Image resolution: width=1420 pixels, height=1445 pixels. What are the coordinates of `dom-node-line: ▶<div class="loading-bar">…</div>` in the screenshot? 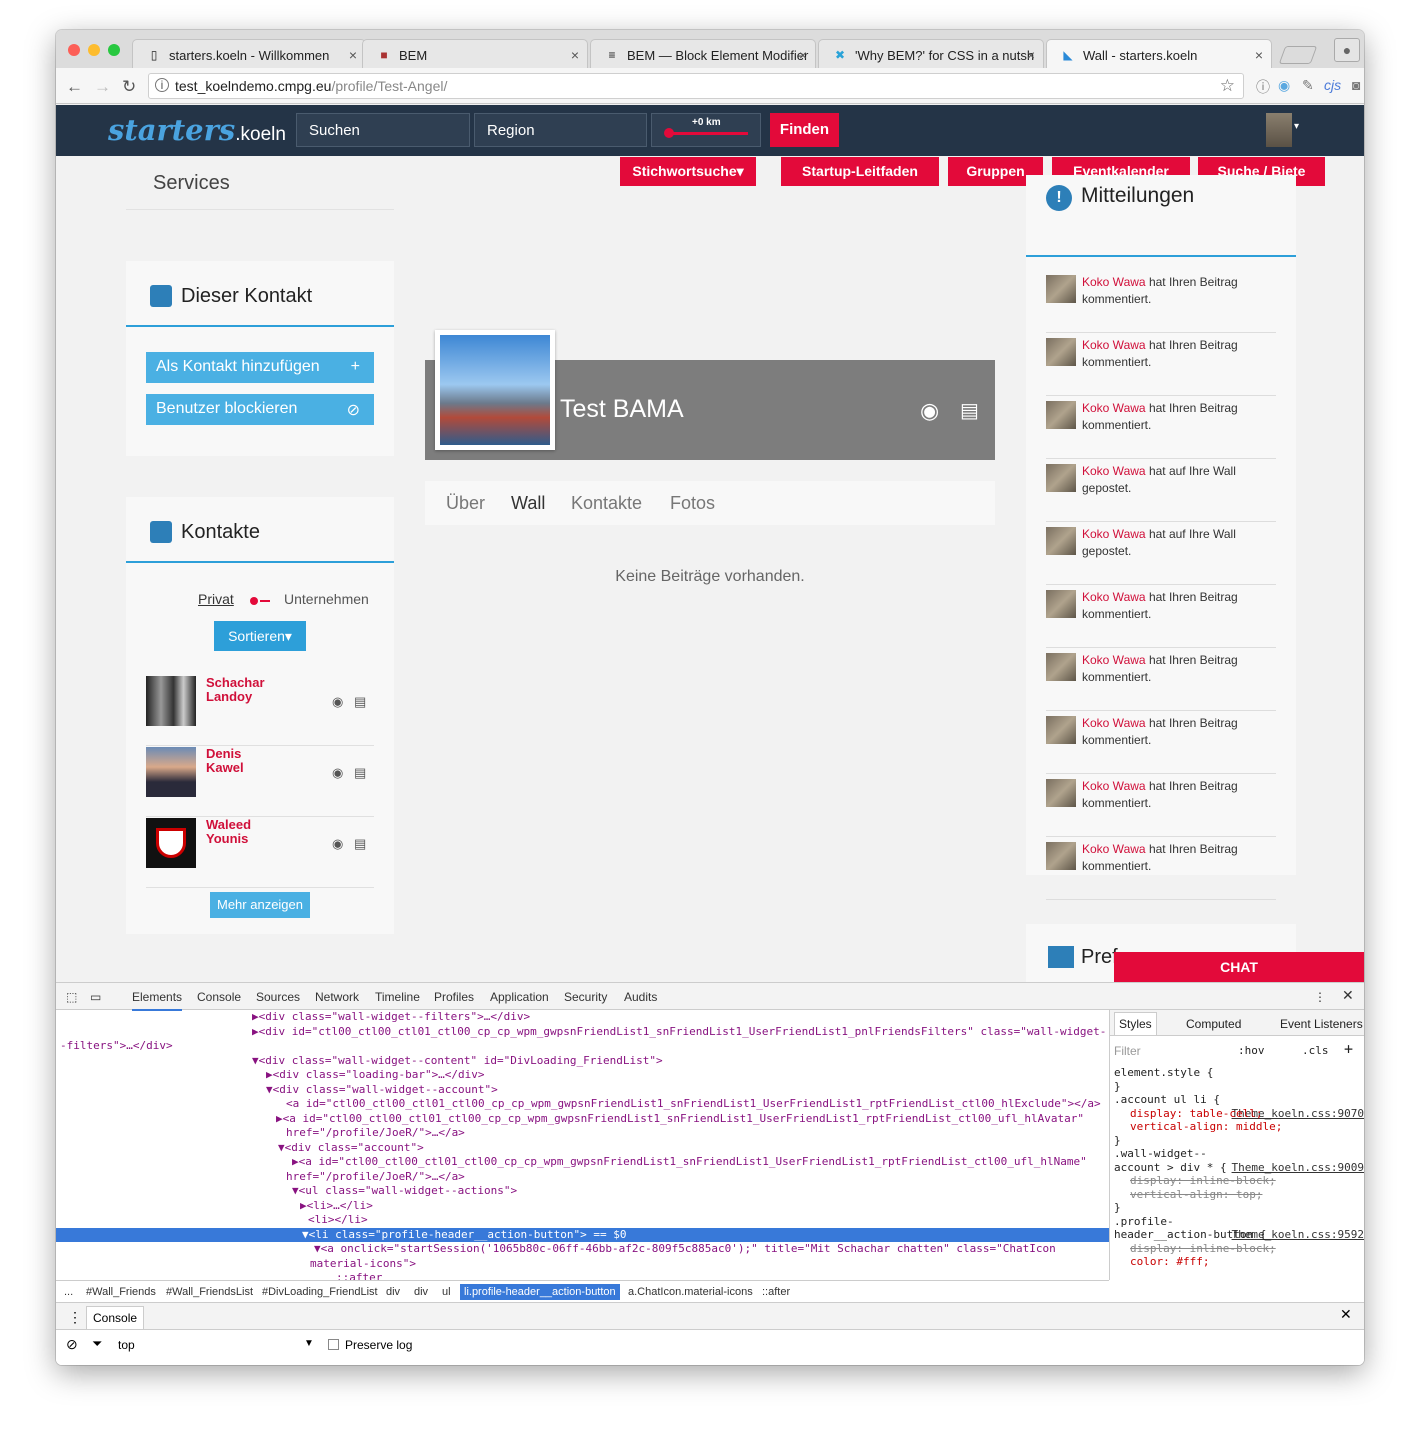 It's located at (582, 1075).